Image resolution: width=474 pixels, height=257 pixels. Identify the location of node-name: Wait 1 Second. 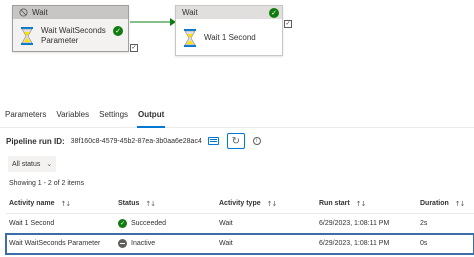
(230, 37).